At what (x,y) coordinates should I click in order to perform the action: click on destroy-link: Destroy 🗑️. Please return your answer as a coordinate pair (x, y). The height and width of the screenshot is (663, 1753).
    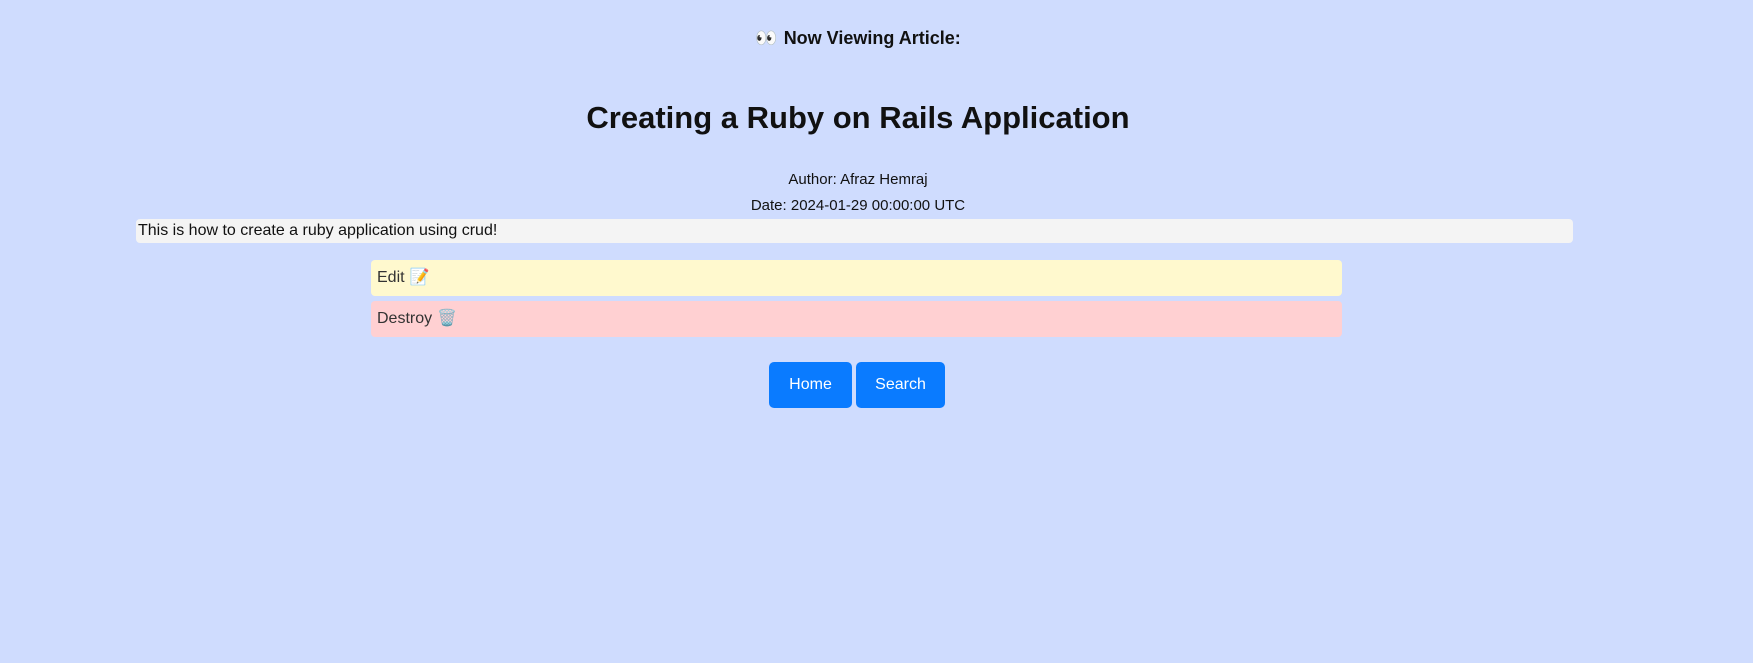
    Looking at the image, I should click on (856, 319).